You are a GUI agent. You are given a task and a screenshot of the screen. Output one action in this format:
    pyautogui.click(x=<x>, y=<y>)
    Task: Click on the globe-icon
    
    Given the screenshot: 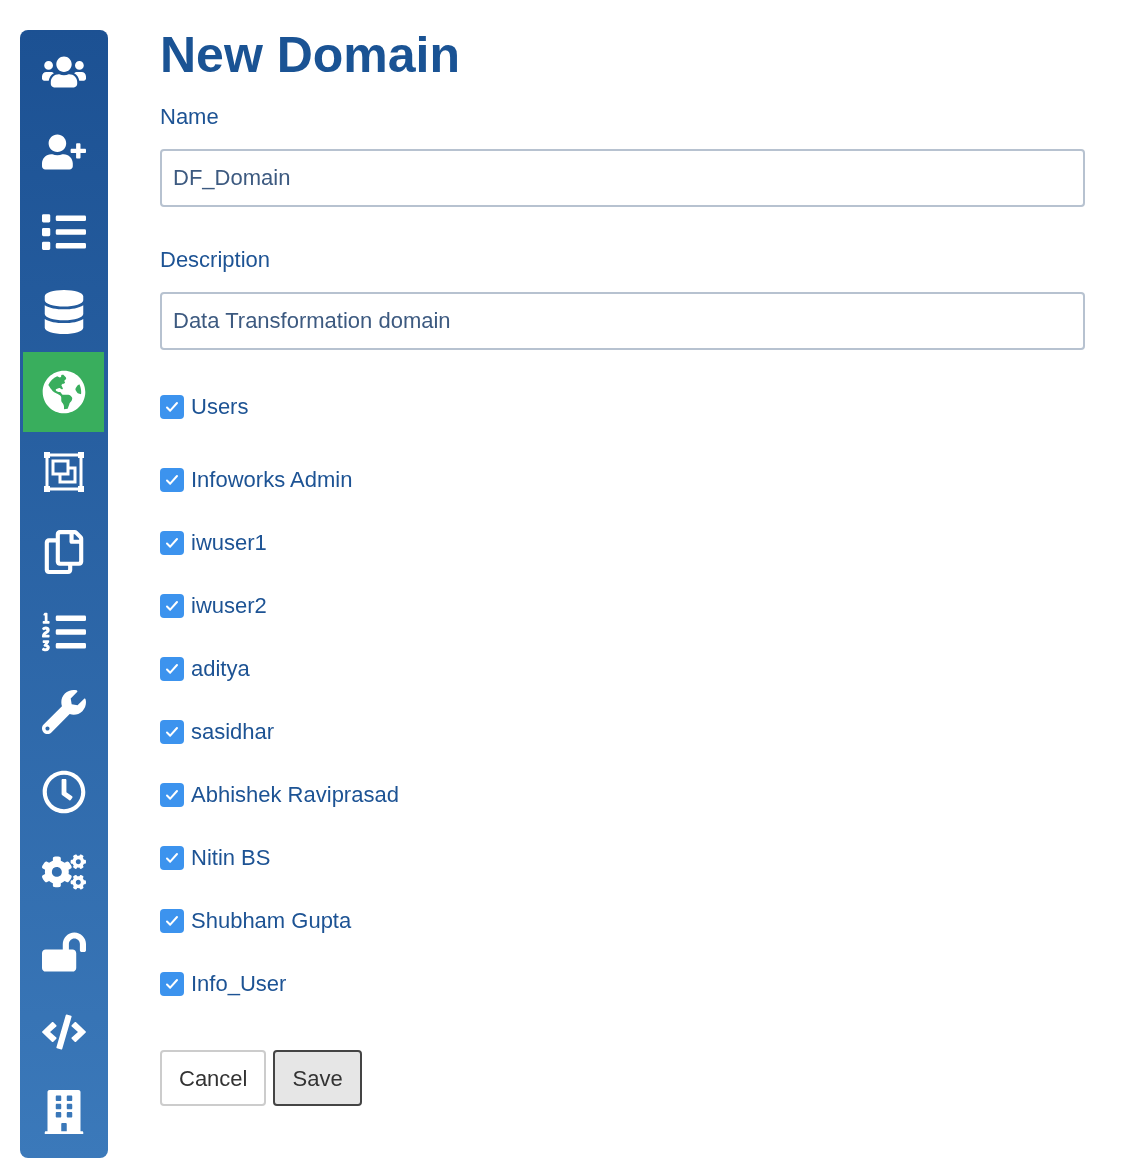 What is the action you would take?
    pyautogui.click(x=63, y=392)
    